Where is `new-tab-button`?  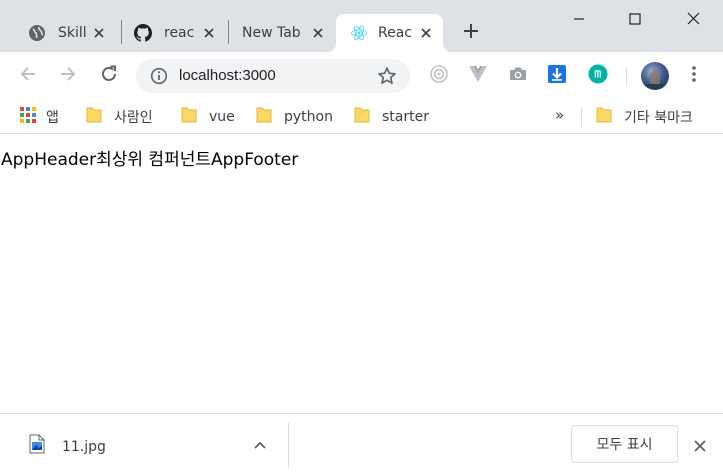
new-tab-button is located at coordinates (471, 33).